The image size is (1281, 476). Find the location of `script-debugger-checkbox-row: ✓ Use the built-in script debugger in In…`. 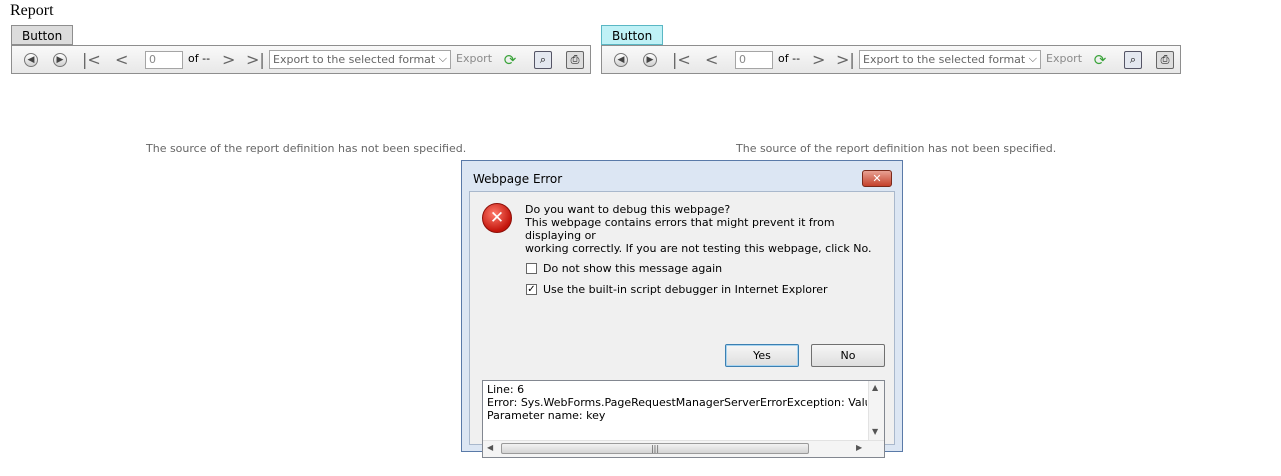

script-debugger-checkbox-row: ✓ Use the built-in script debugger in In… is located at coordinates (677, 289).